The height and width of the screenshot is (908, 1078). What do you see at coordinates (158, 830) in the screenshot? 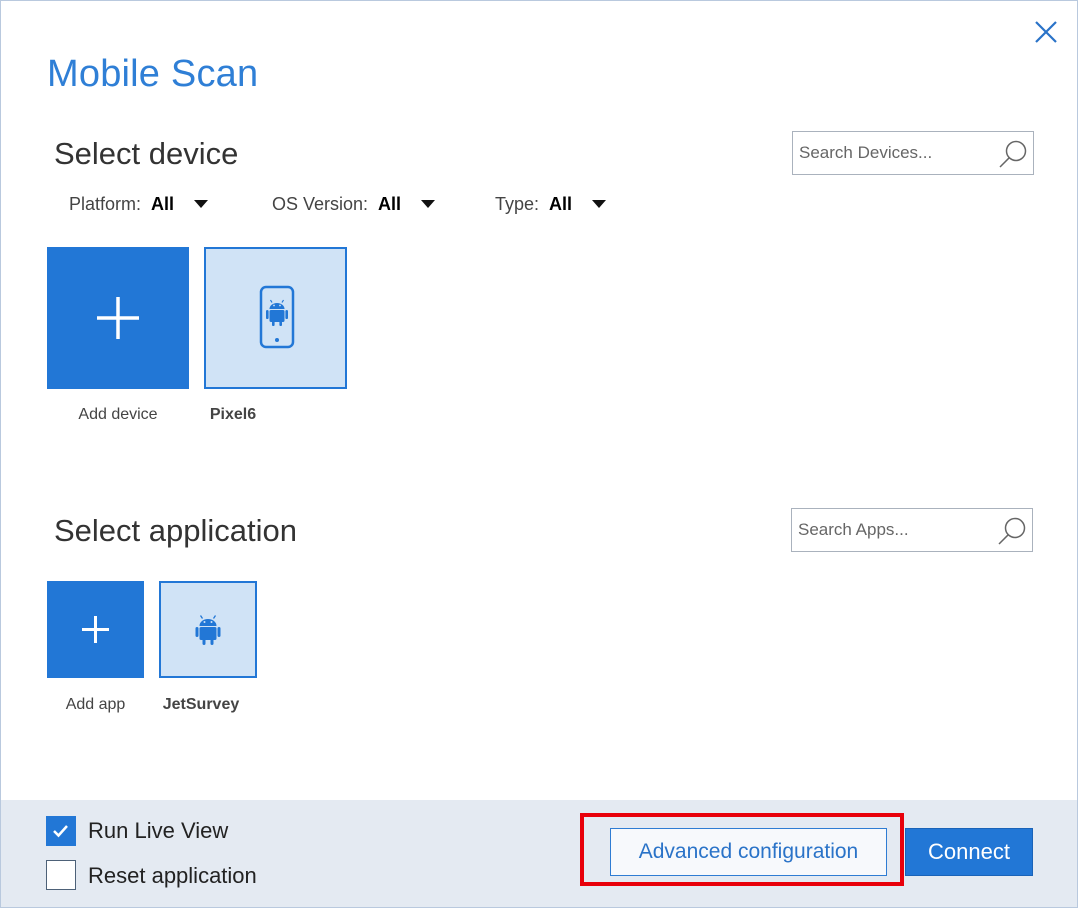
I see `run-live-view-label: Run Live View` at bounding box center [158, 830].